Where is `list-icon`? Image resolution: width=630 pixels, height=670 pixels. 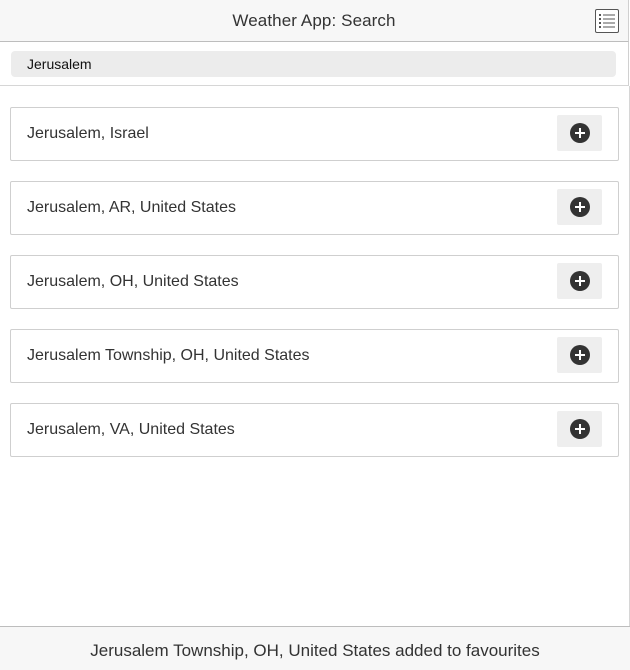
list-icon is located at coordinates (607, 21).